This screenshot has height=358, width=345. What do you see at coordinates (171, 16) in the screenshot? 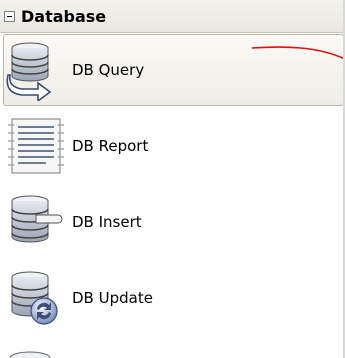
I see `database-section-header: Database` at bounding box center [171, 16].